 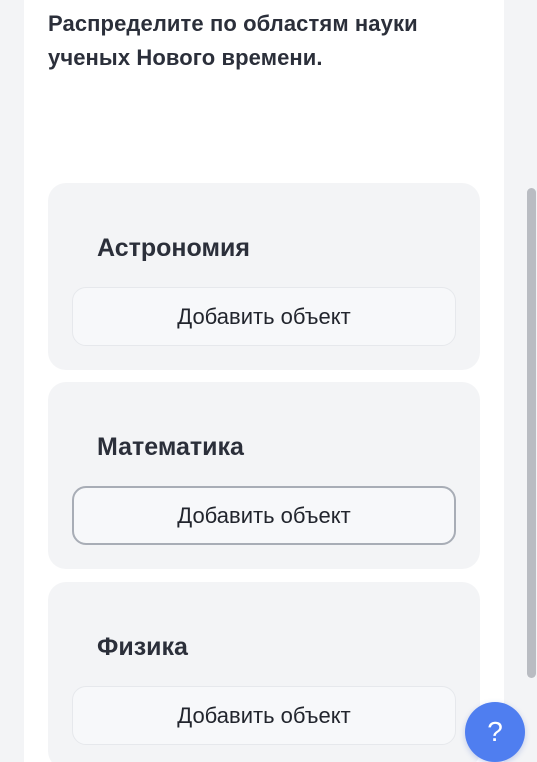 What do you see at coordinates (173, 248) in the screenshot?
I see `category-title: Астрономия` at bounding box center [173, 248].